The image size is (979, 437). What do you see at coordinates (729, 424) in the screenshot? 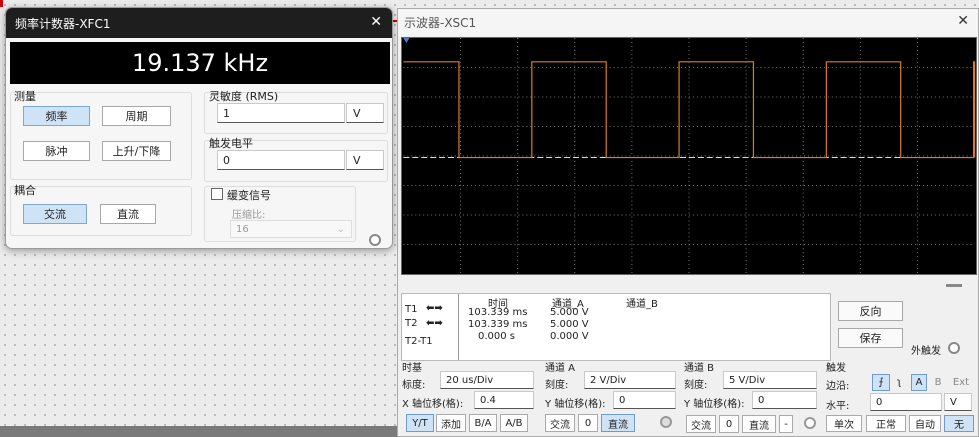
I see `channel-b-zero-button: 0` at bounding box center [729, 424].